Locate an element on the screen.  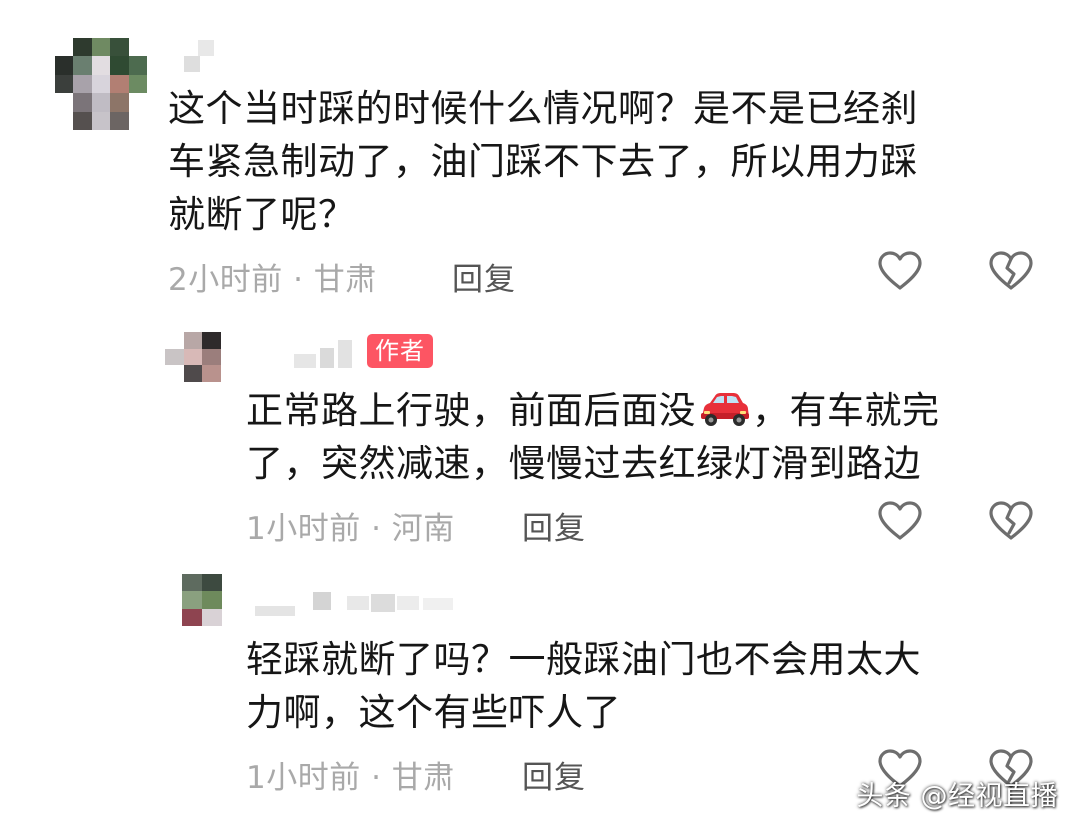
reply-body: 正常路上行驶，前面后面没 ，有车就完 了，突然减速，慢慢过去红绿灯滑到路边 is located at coordinates (641, 437).